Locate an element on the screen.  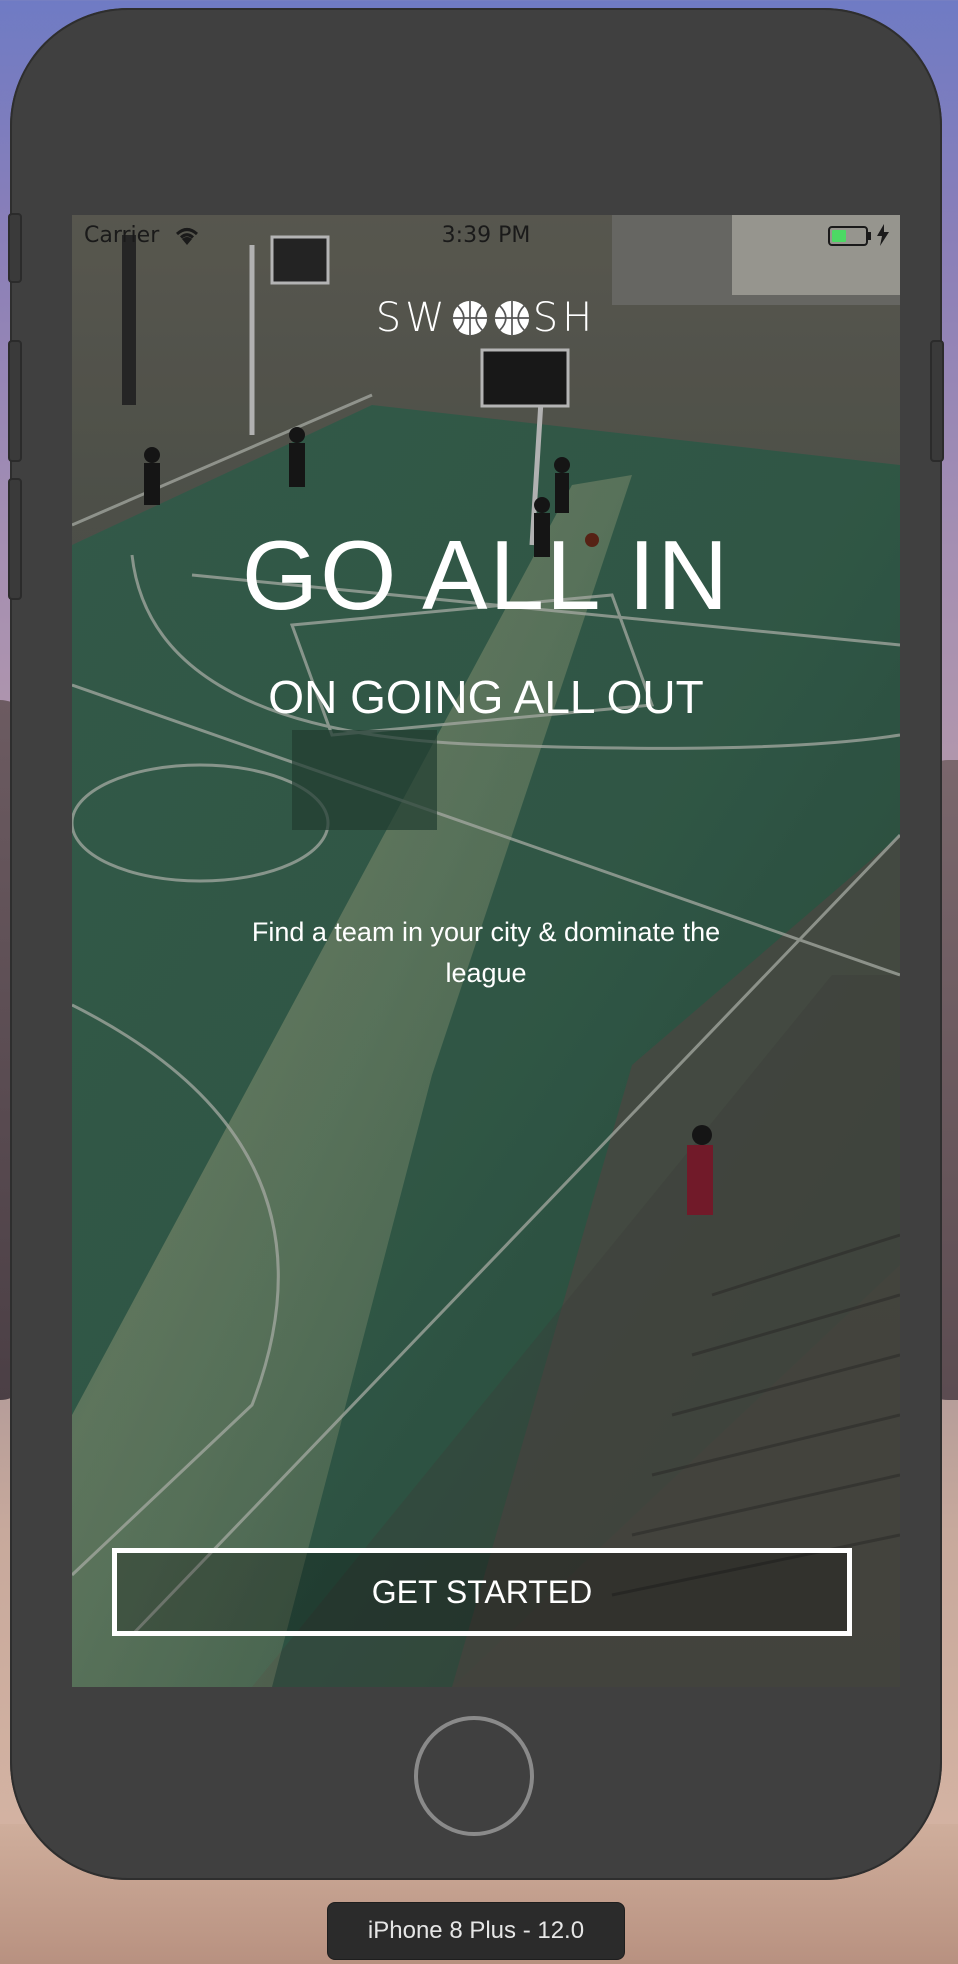
get-started-button: GET STARTED is located at coordinates (482, 1592).